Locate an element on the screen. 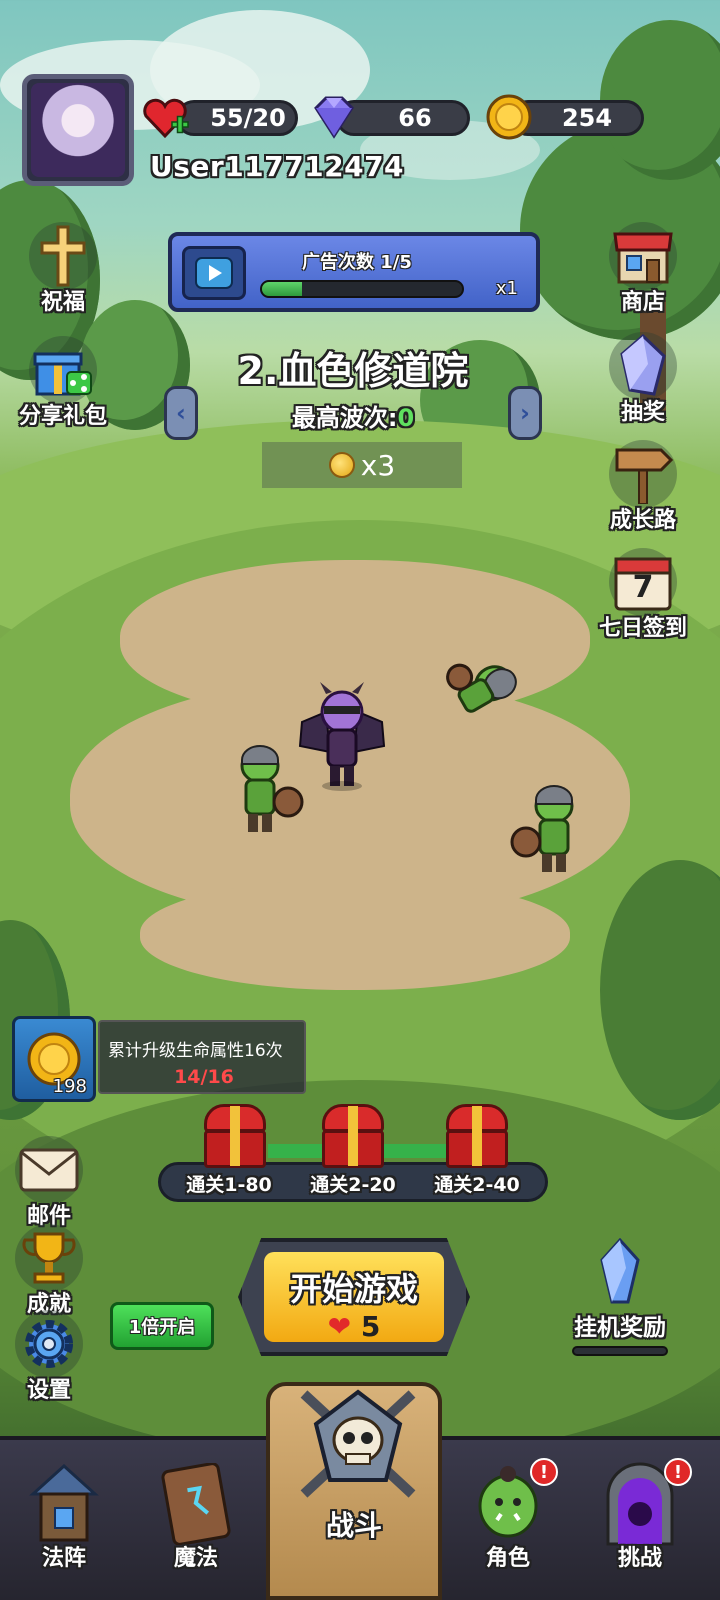 This screenshot has width=720, height=1600. seven-day-signin-button: 7 七日签到 is located at coordinates (643, 595).